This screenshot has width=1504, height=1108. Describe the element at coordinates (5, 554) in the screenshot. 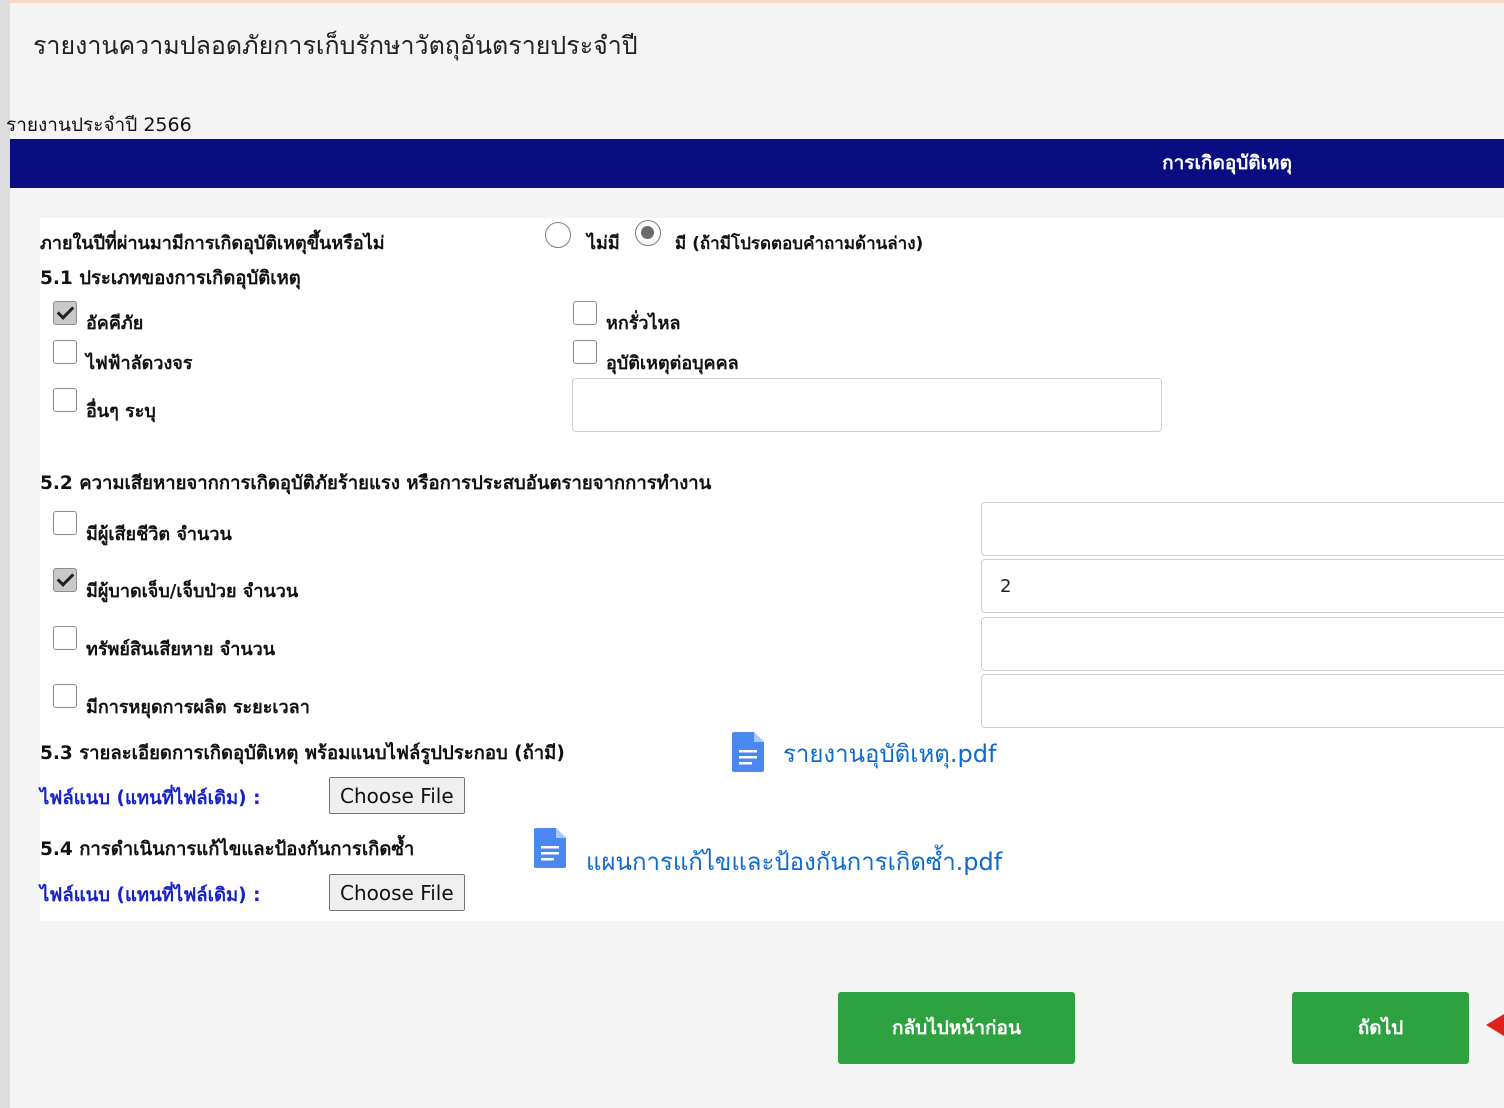

I see `left-scroll-edge` at that location.